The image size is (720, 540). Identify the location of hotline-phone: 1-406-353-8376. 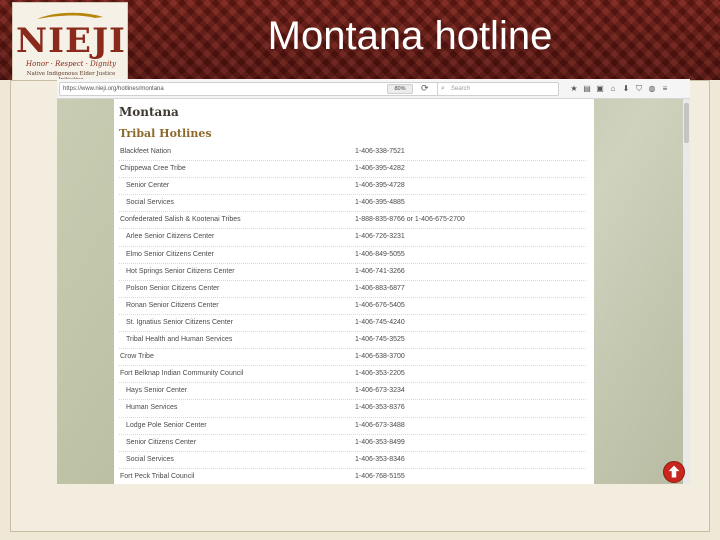
(380, 408).